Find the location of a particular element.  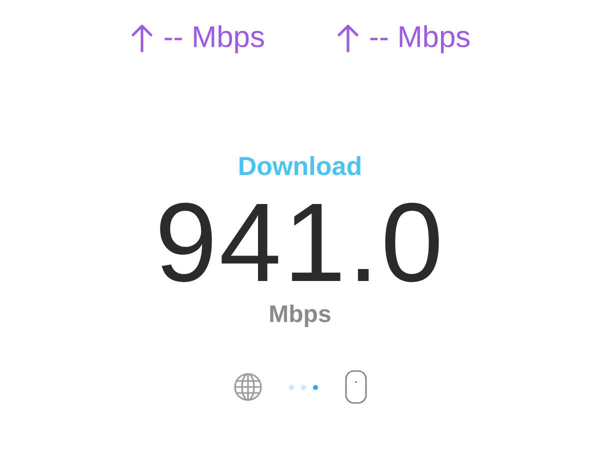

router-icon is located at coordinates (356, 387).